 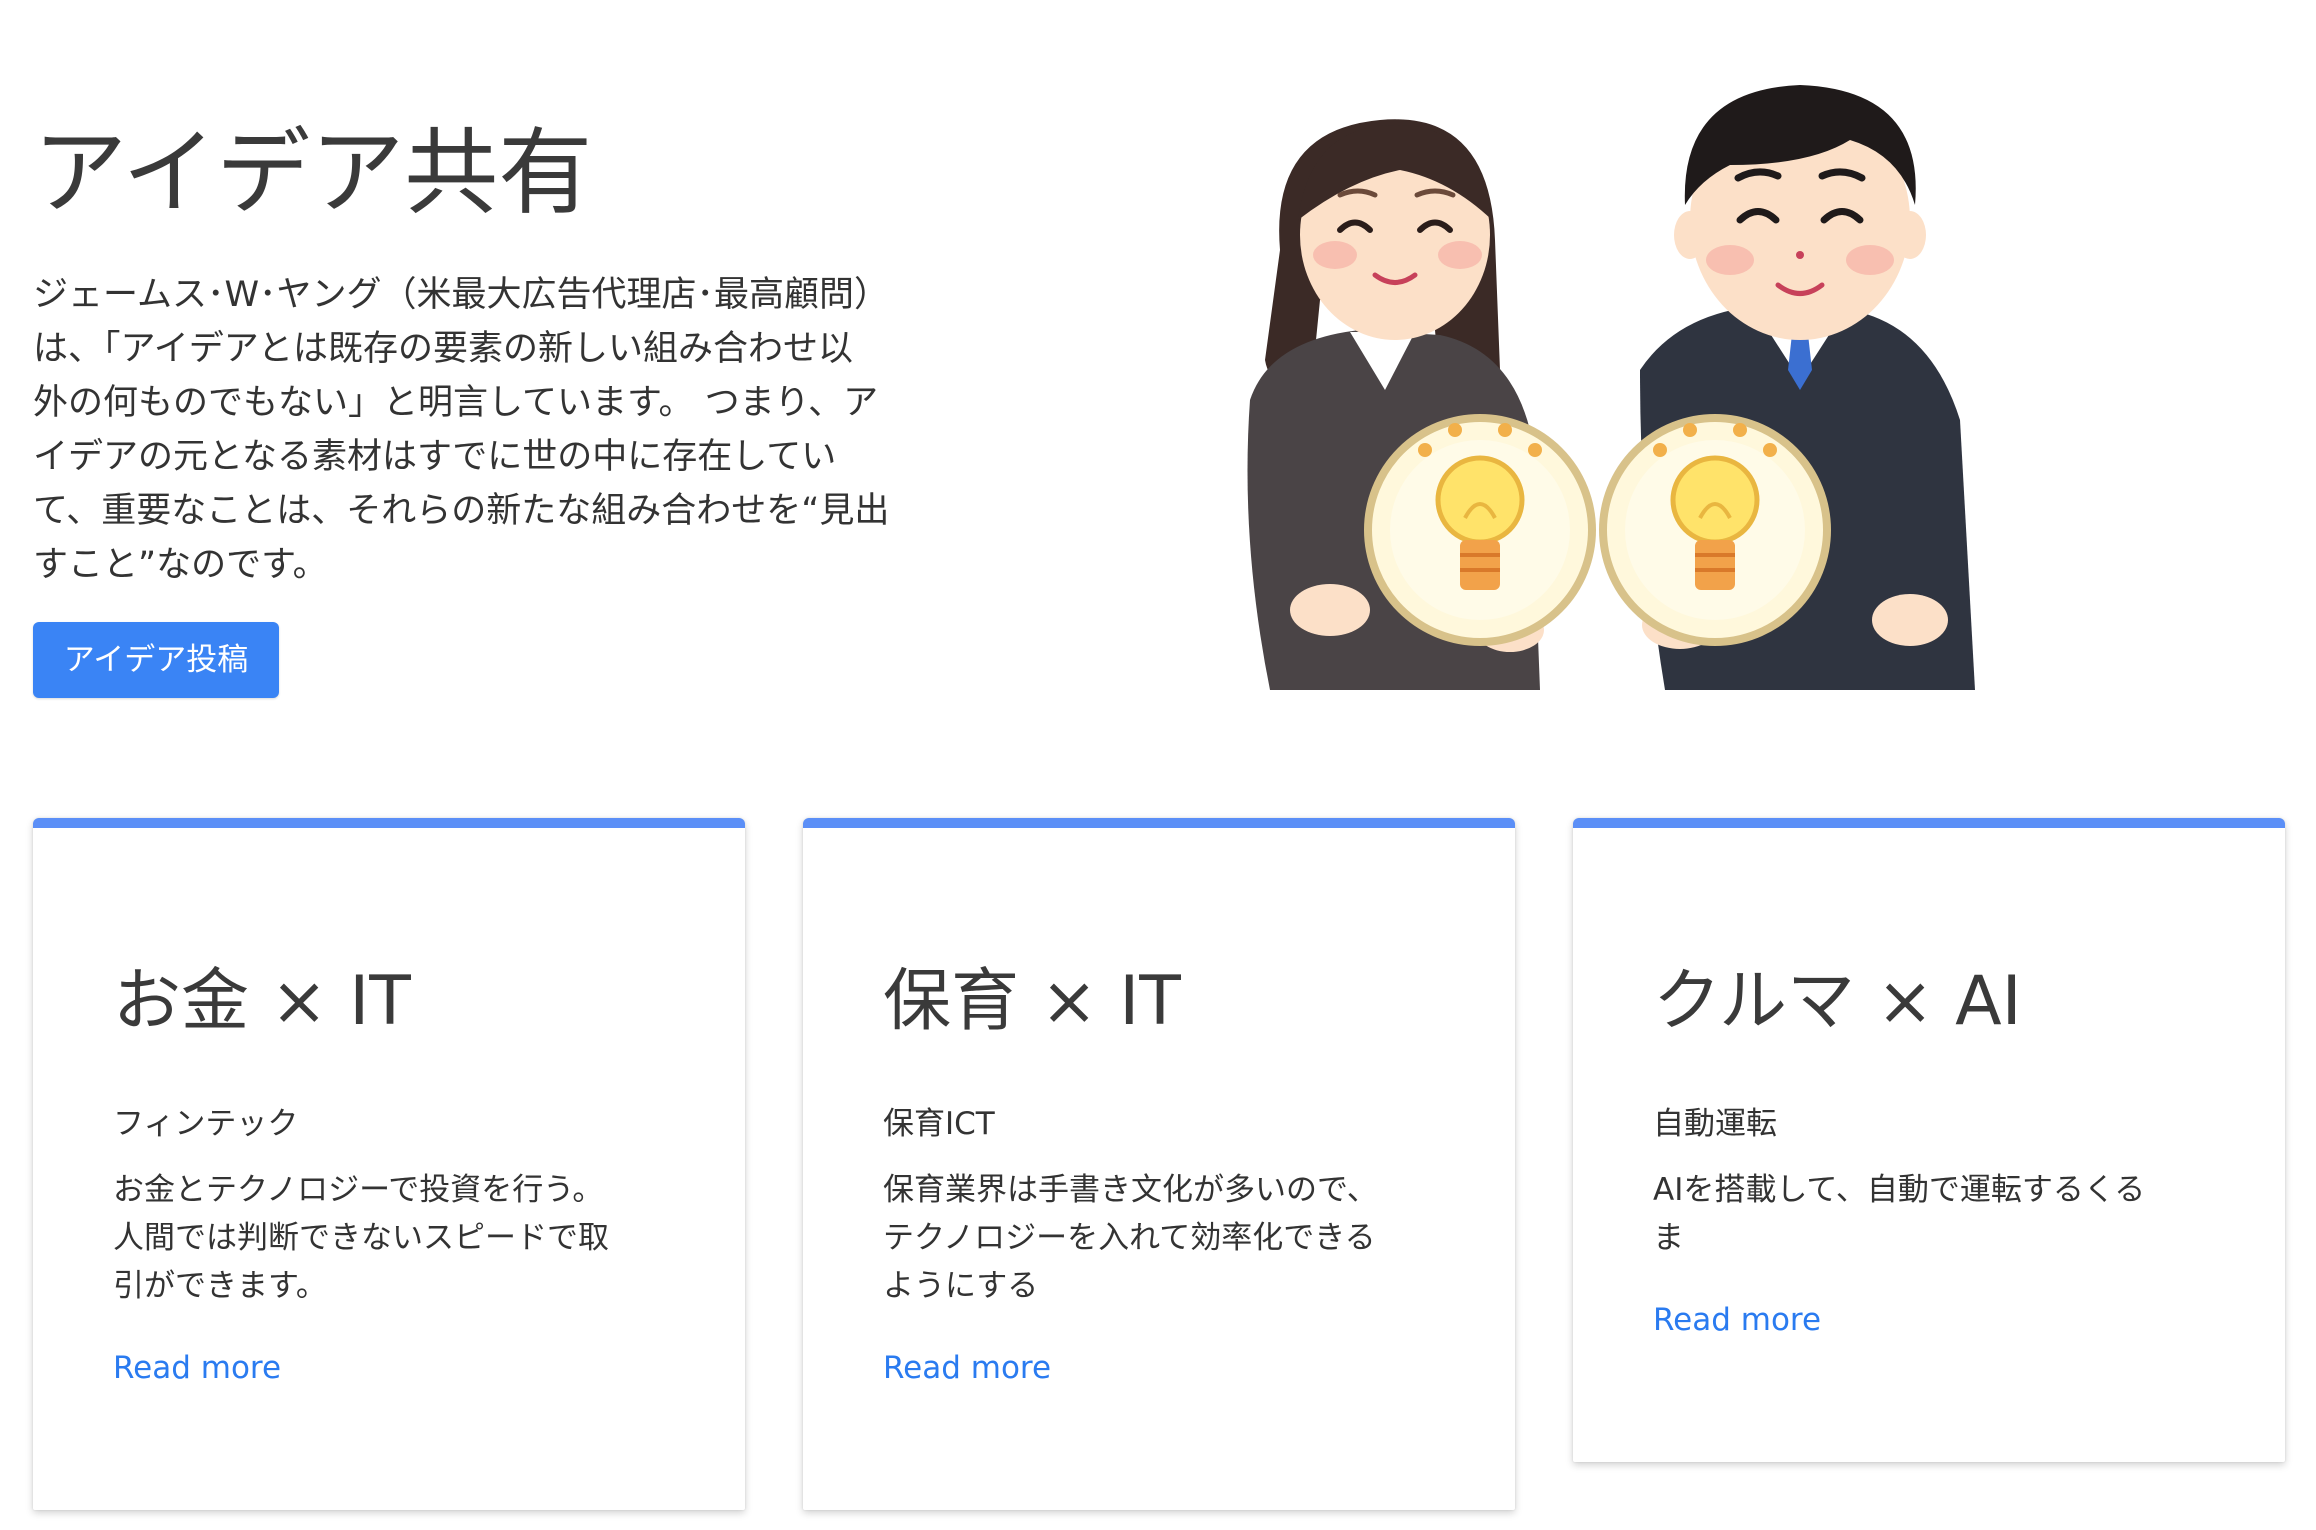 What do you see at coordinates (220, 1286) in the screenshot?
I see `card-text-line: 引ができます。` at bounding box center [220, 1286].